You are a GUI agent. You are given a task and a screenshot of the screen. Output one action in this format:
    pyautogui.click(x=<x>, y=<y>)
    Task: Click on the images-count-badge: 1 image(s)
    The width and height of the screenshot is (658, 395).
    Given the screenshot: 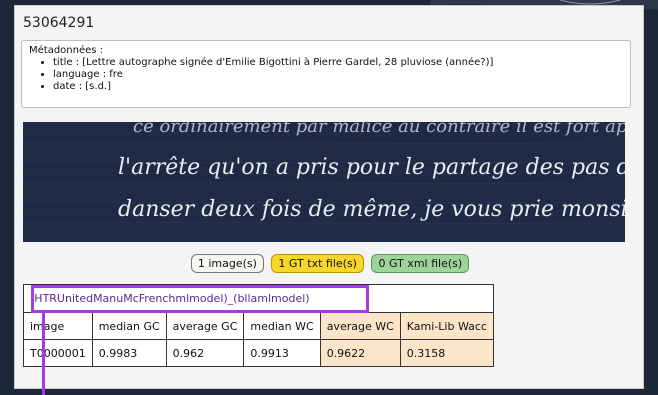 What is the action you would take?
    pyautogui.click(x=227, y=263)
    